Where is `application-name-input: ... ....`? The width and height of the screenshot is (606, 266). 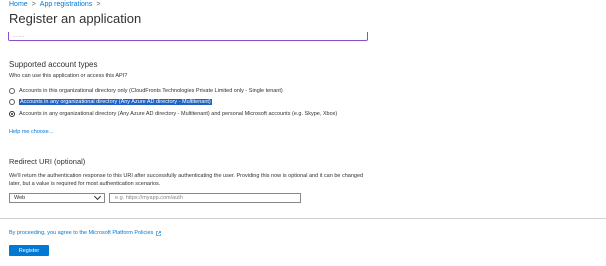
application-name-input: ... .... is located at coordinates (188, 36).